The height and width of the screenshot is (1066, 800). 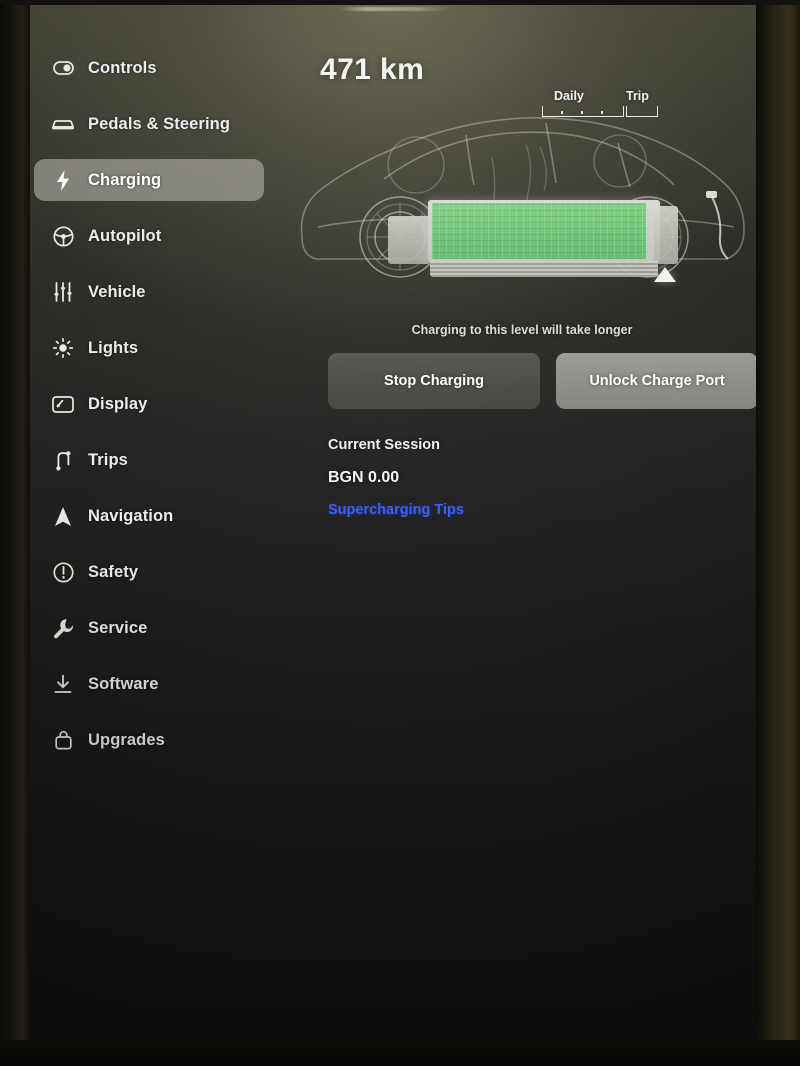 I want to click on pack-base-layers, so click(x=544, y=269).